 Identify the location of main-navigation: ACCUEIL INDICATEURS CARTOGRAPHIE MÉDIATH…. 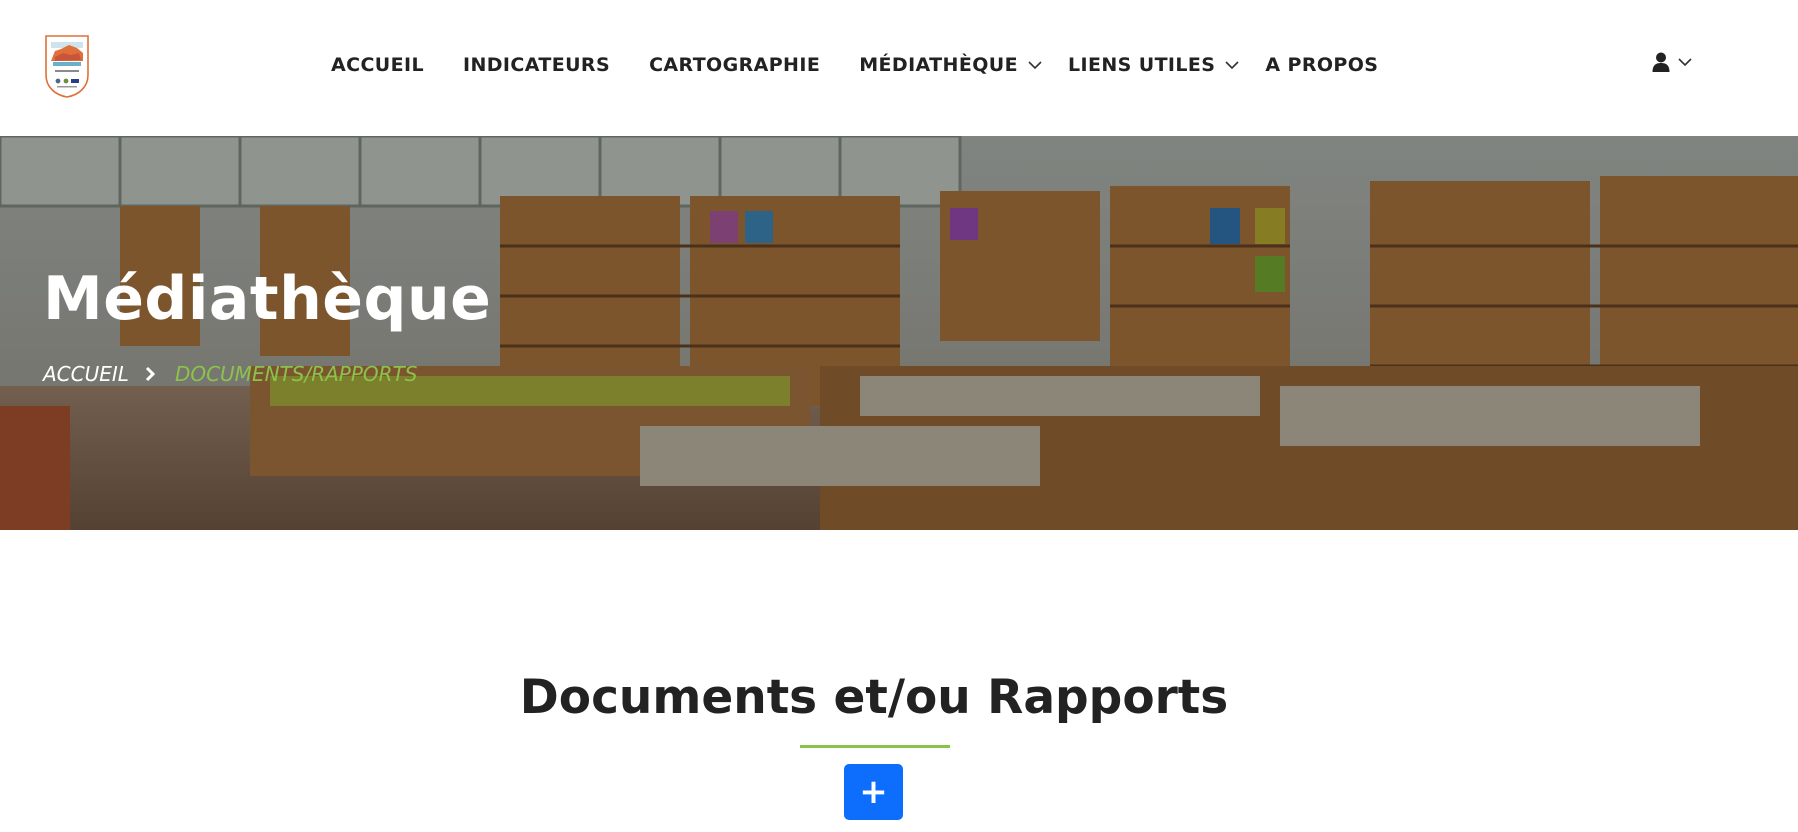
(854, 65).